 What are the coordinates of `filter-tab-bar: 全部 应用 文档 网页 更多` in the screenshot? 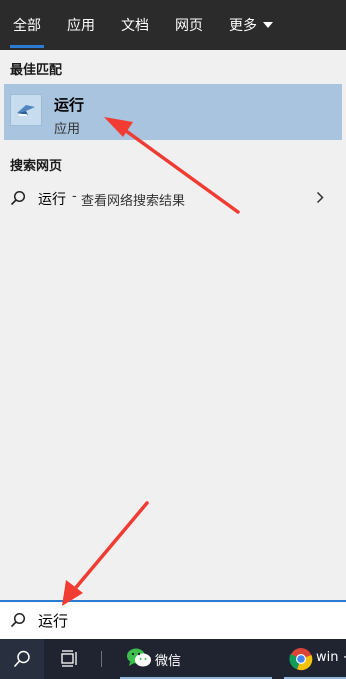 It's located at (173, 25).